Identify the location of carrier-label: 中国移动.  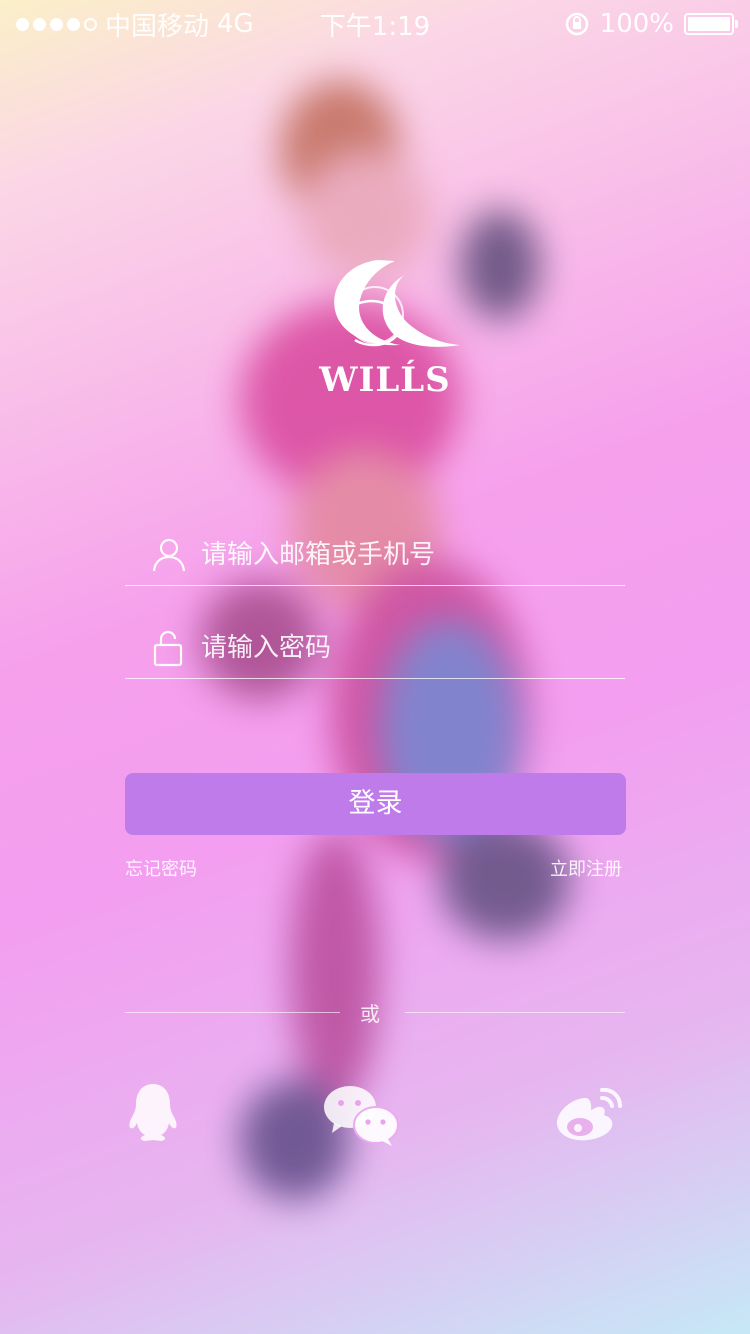
(157, 26).